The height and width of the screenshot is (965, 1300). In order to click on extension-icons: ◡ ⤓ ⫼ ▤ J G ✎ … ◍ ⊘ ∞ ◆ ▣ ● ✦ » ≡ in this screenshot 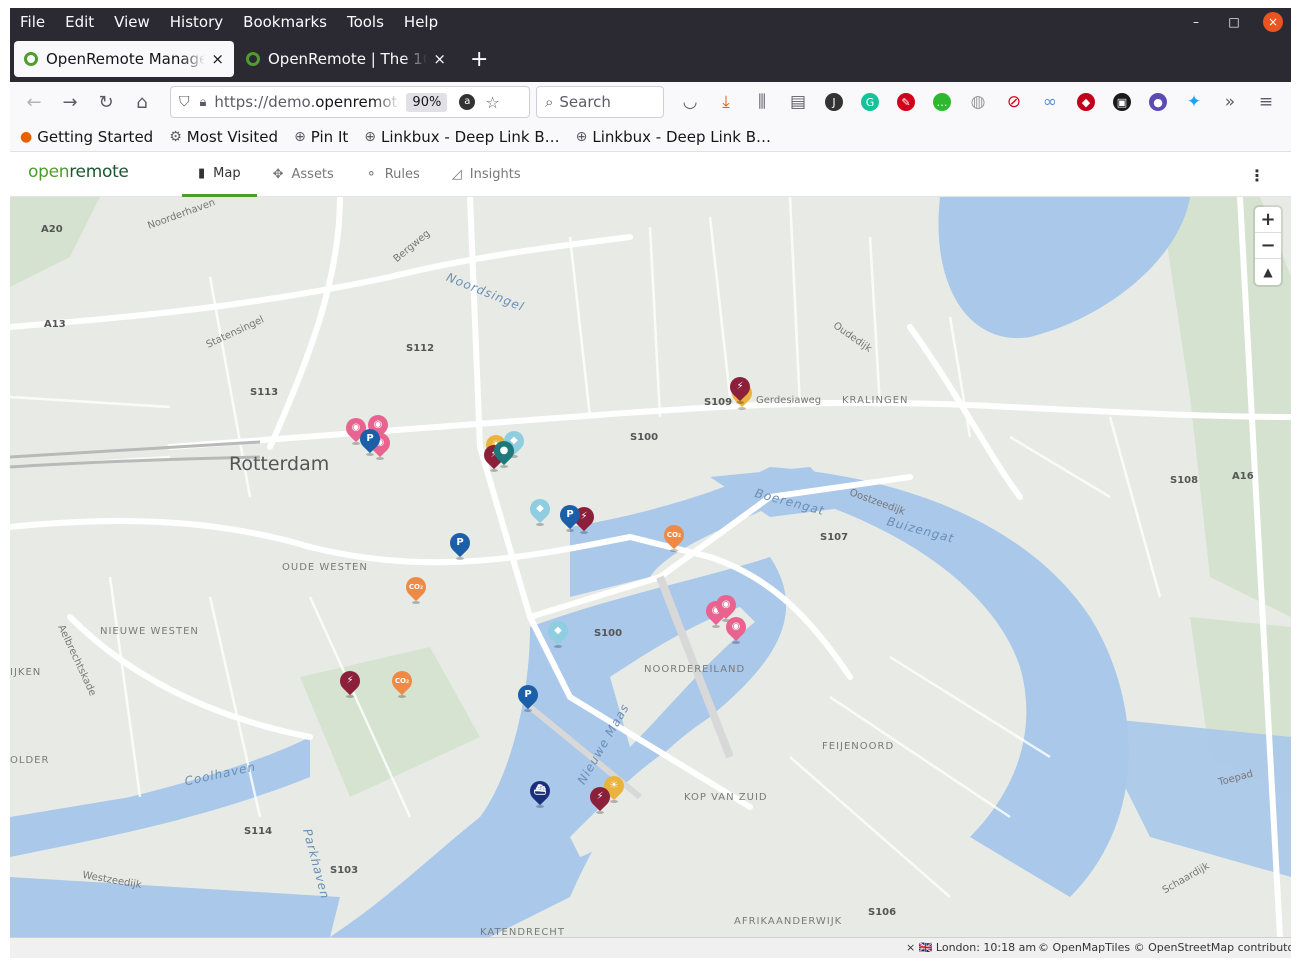, I will do `click(978, 102)`.